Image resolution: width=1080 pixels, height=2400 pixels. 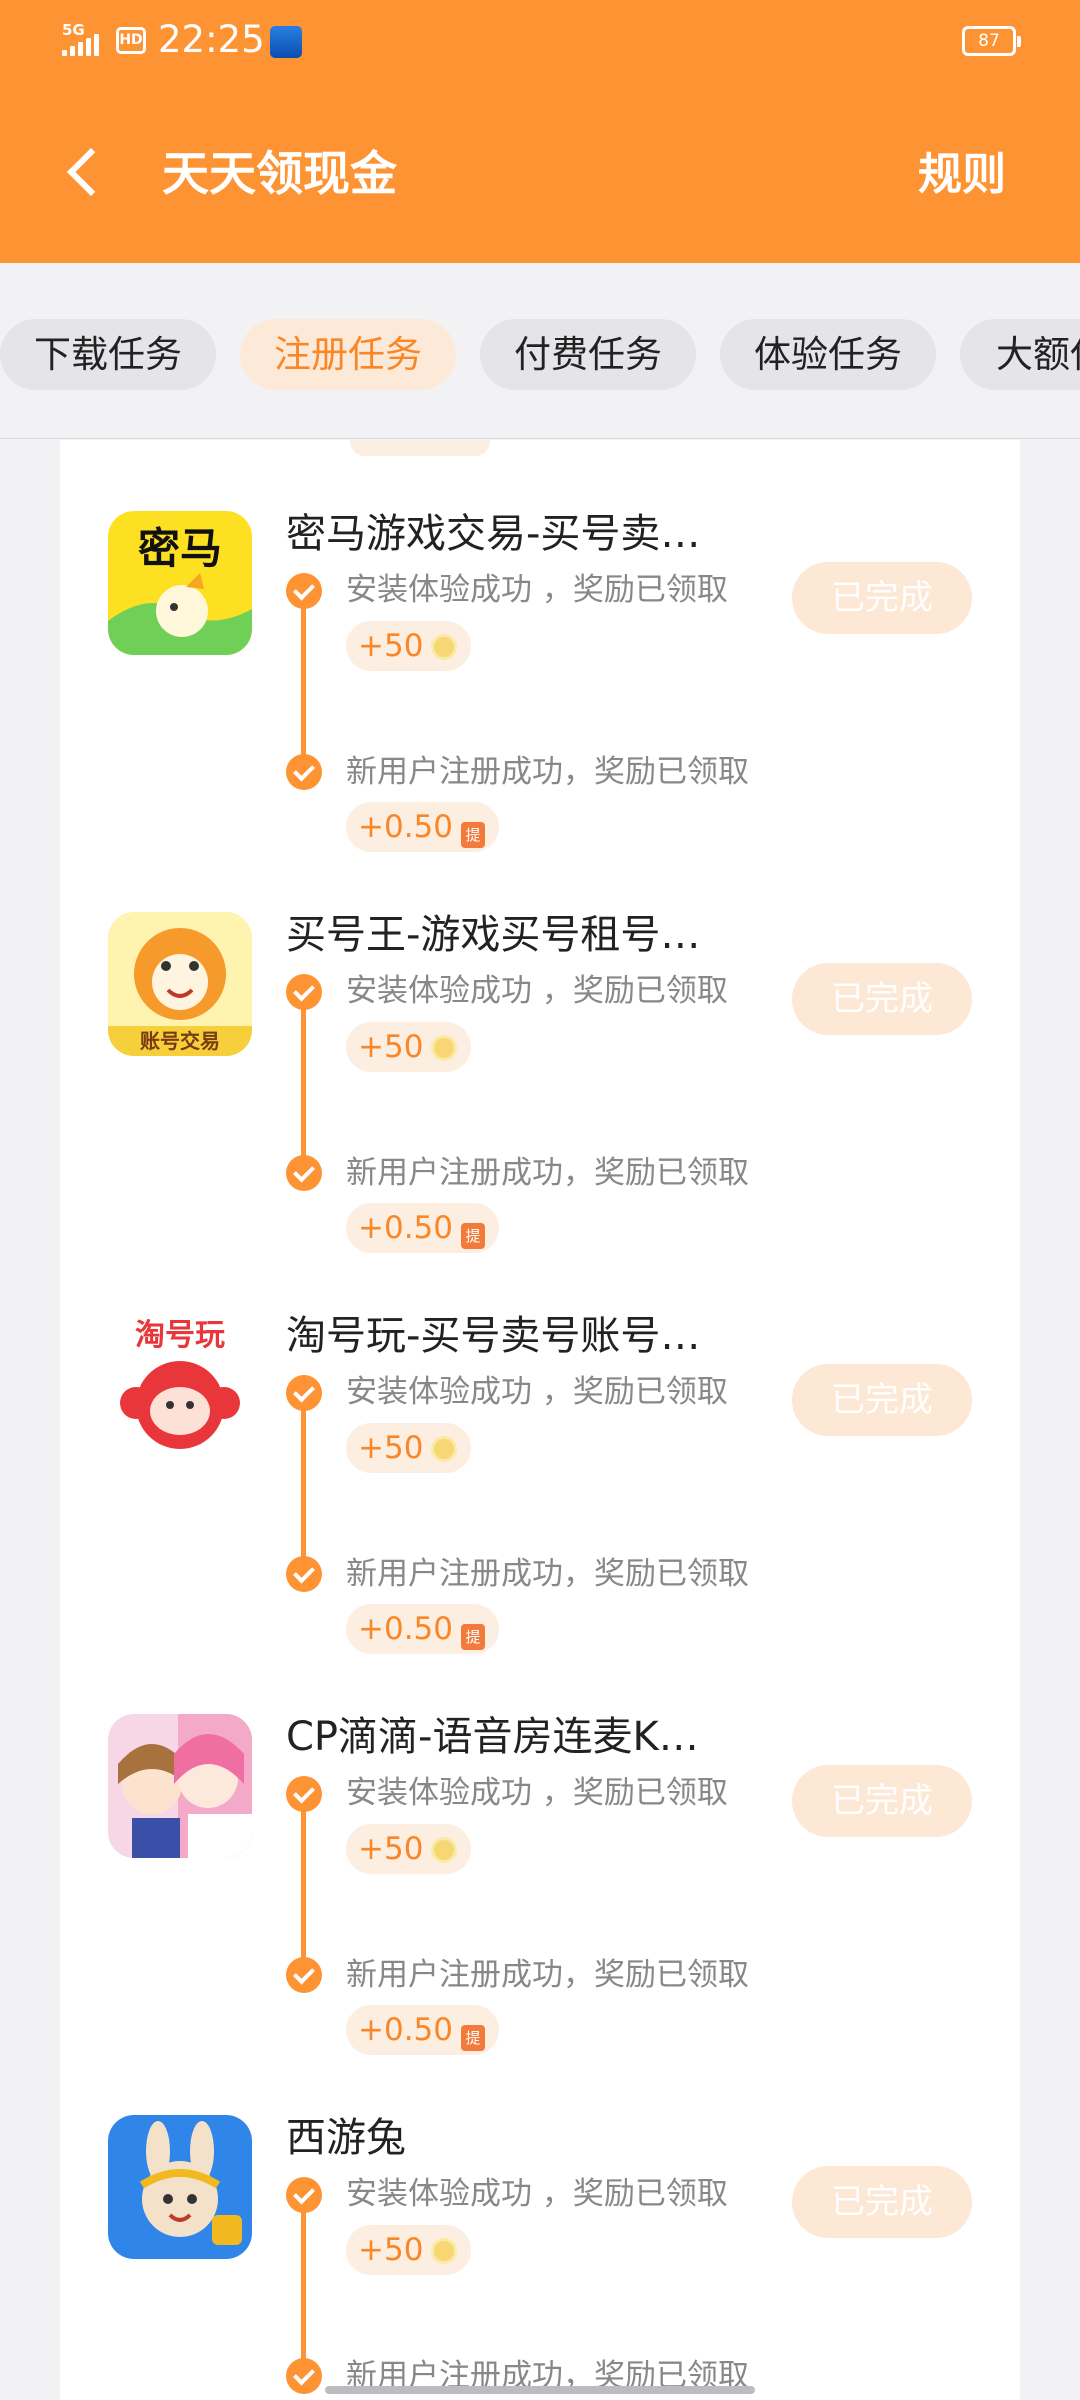 What do you see at coordinates (540, 438) in the screenshot?
I see `tabs-divider` at bounding box center [540, 438].